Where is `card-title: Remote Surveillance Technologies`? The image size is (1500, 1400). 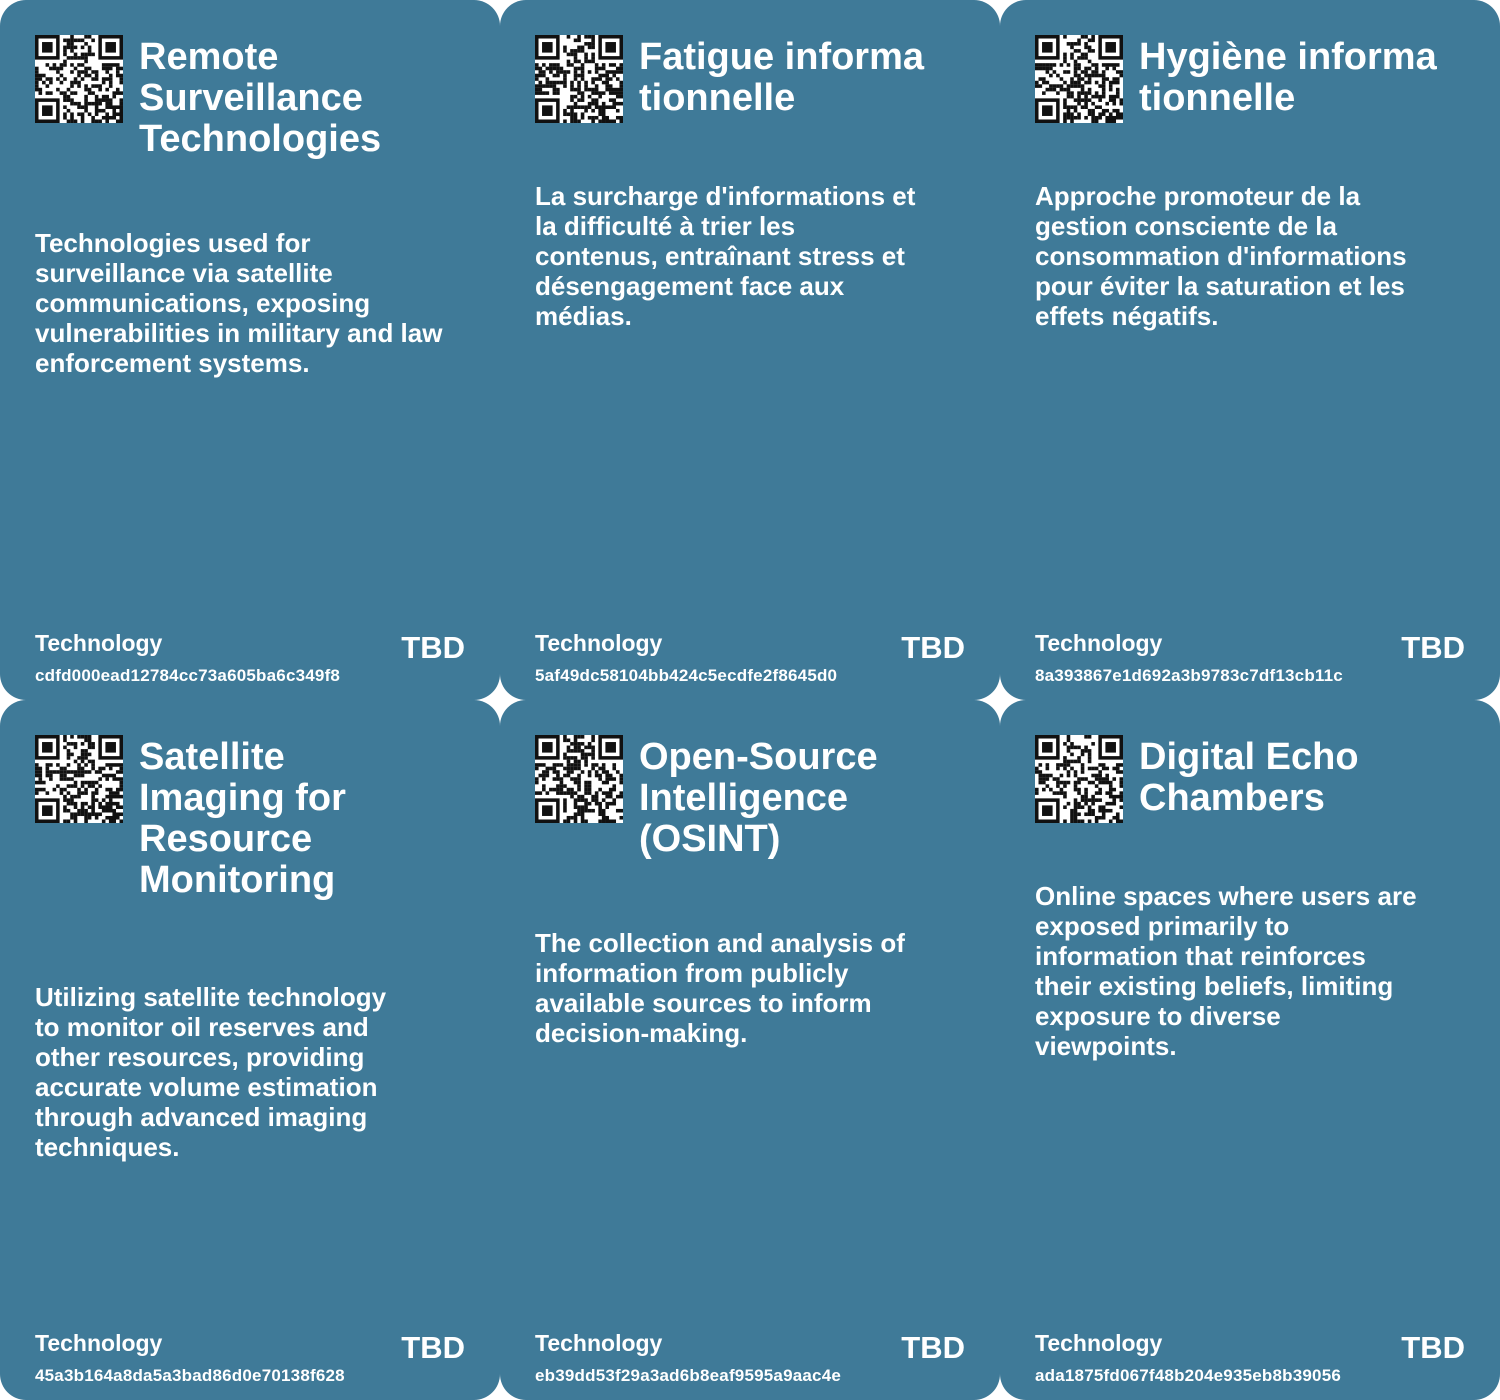 card-title: Remote Surveillance Technologies is located at coordinates (260, 98).